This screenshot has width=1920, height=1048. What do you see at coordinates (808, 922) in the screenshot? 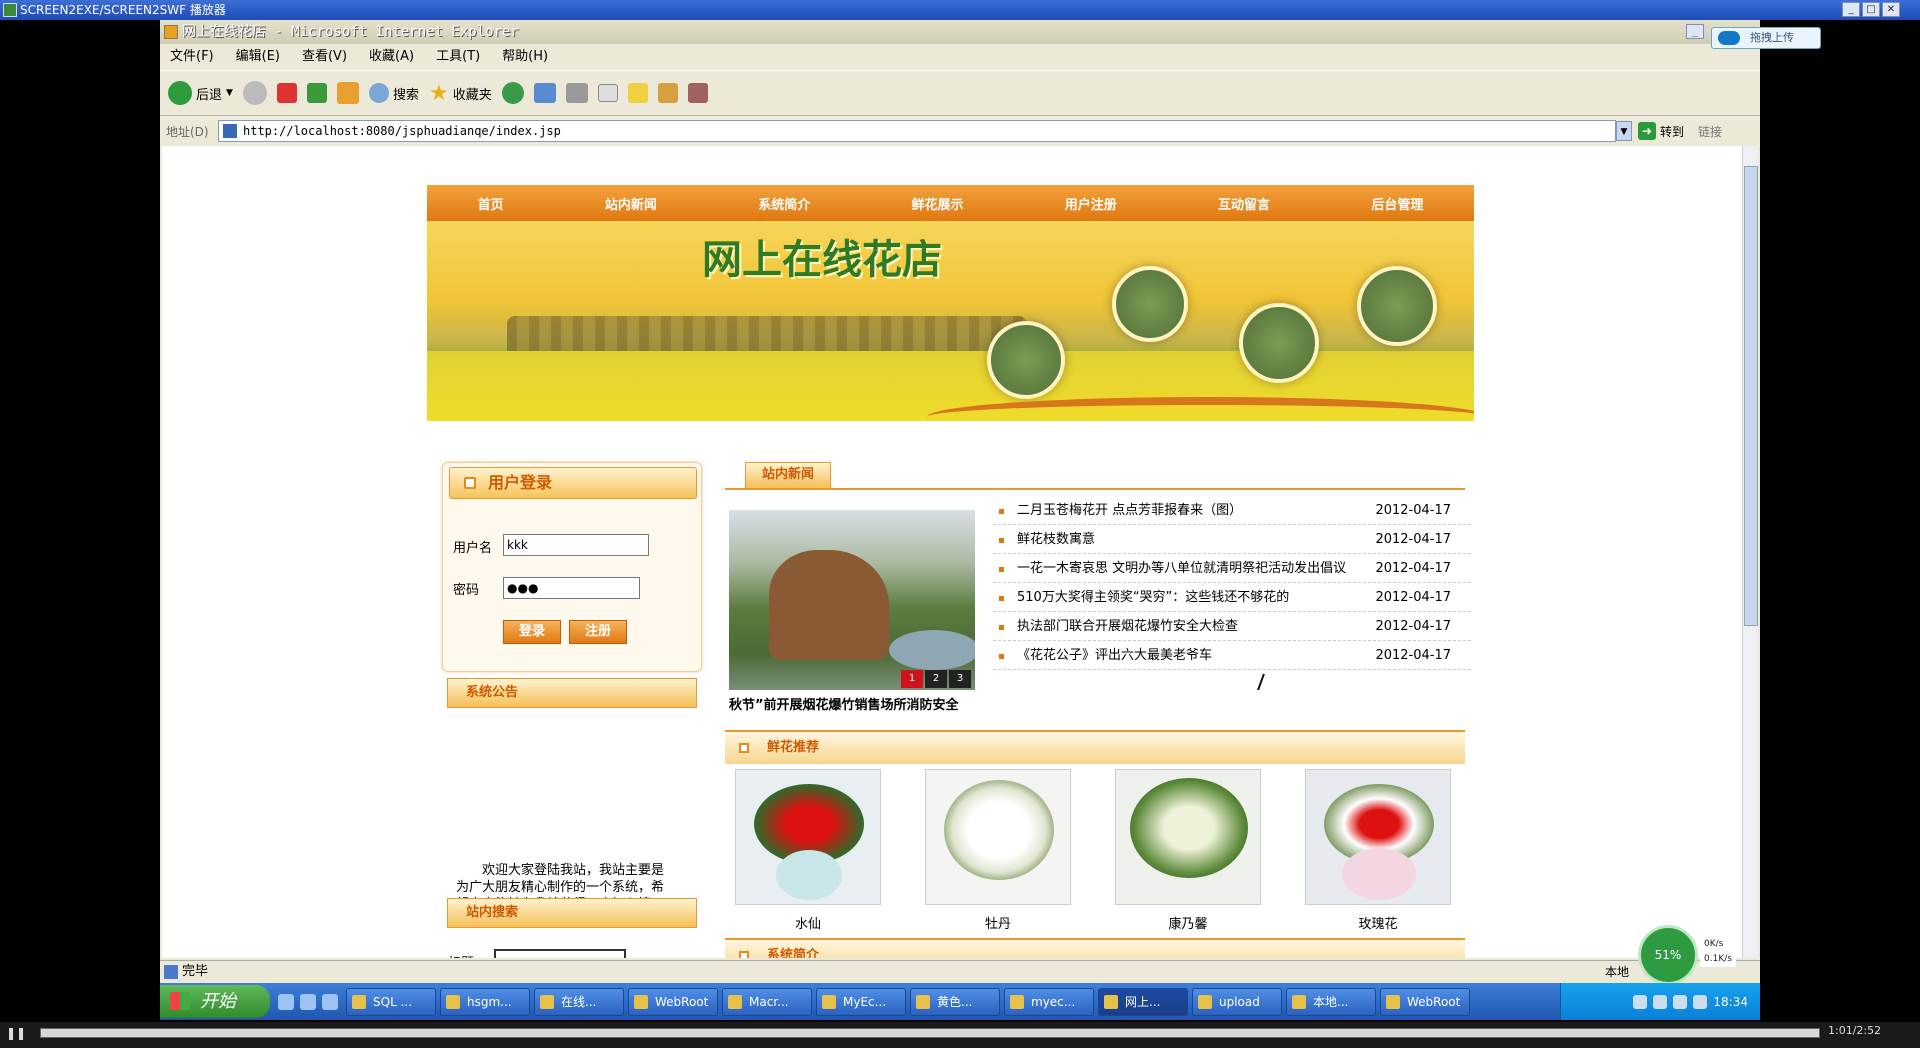
I see `flower-name: 水仙` at bounding box center [808, 922].